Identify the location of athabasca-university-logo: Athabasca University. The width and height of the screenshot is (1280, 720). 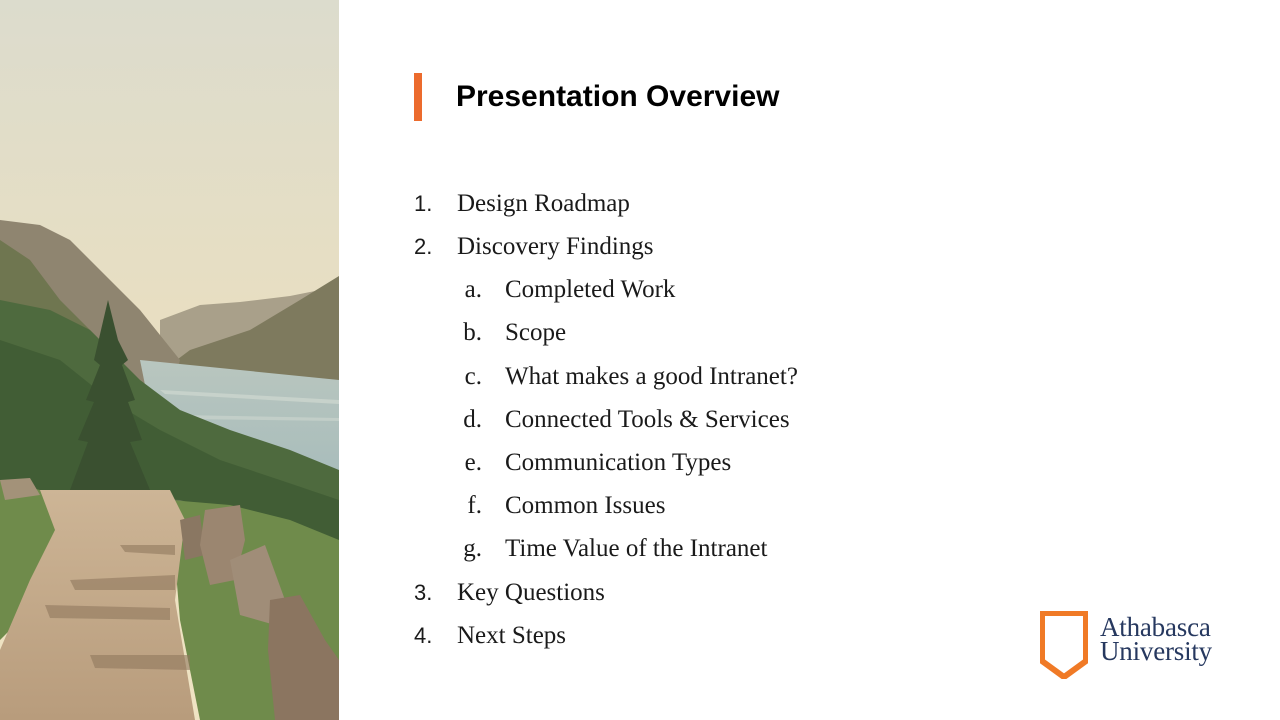
(1137, 646).